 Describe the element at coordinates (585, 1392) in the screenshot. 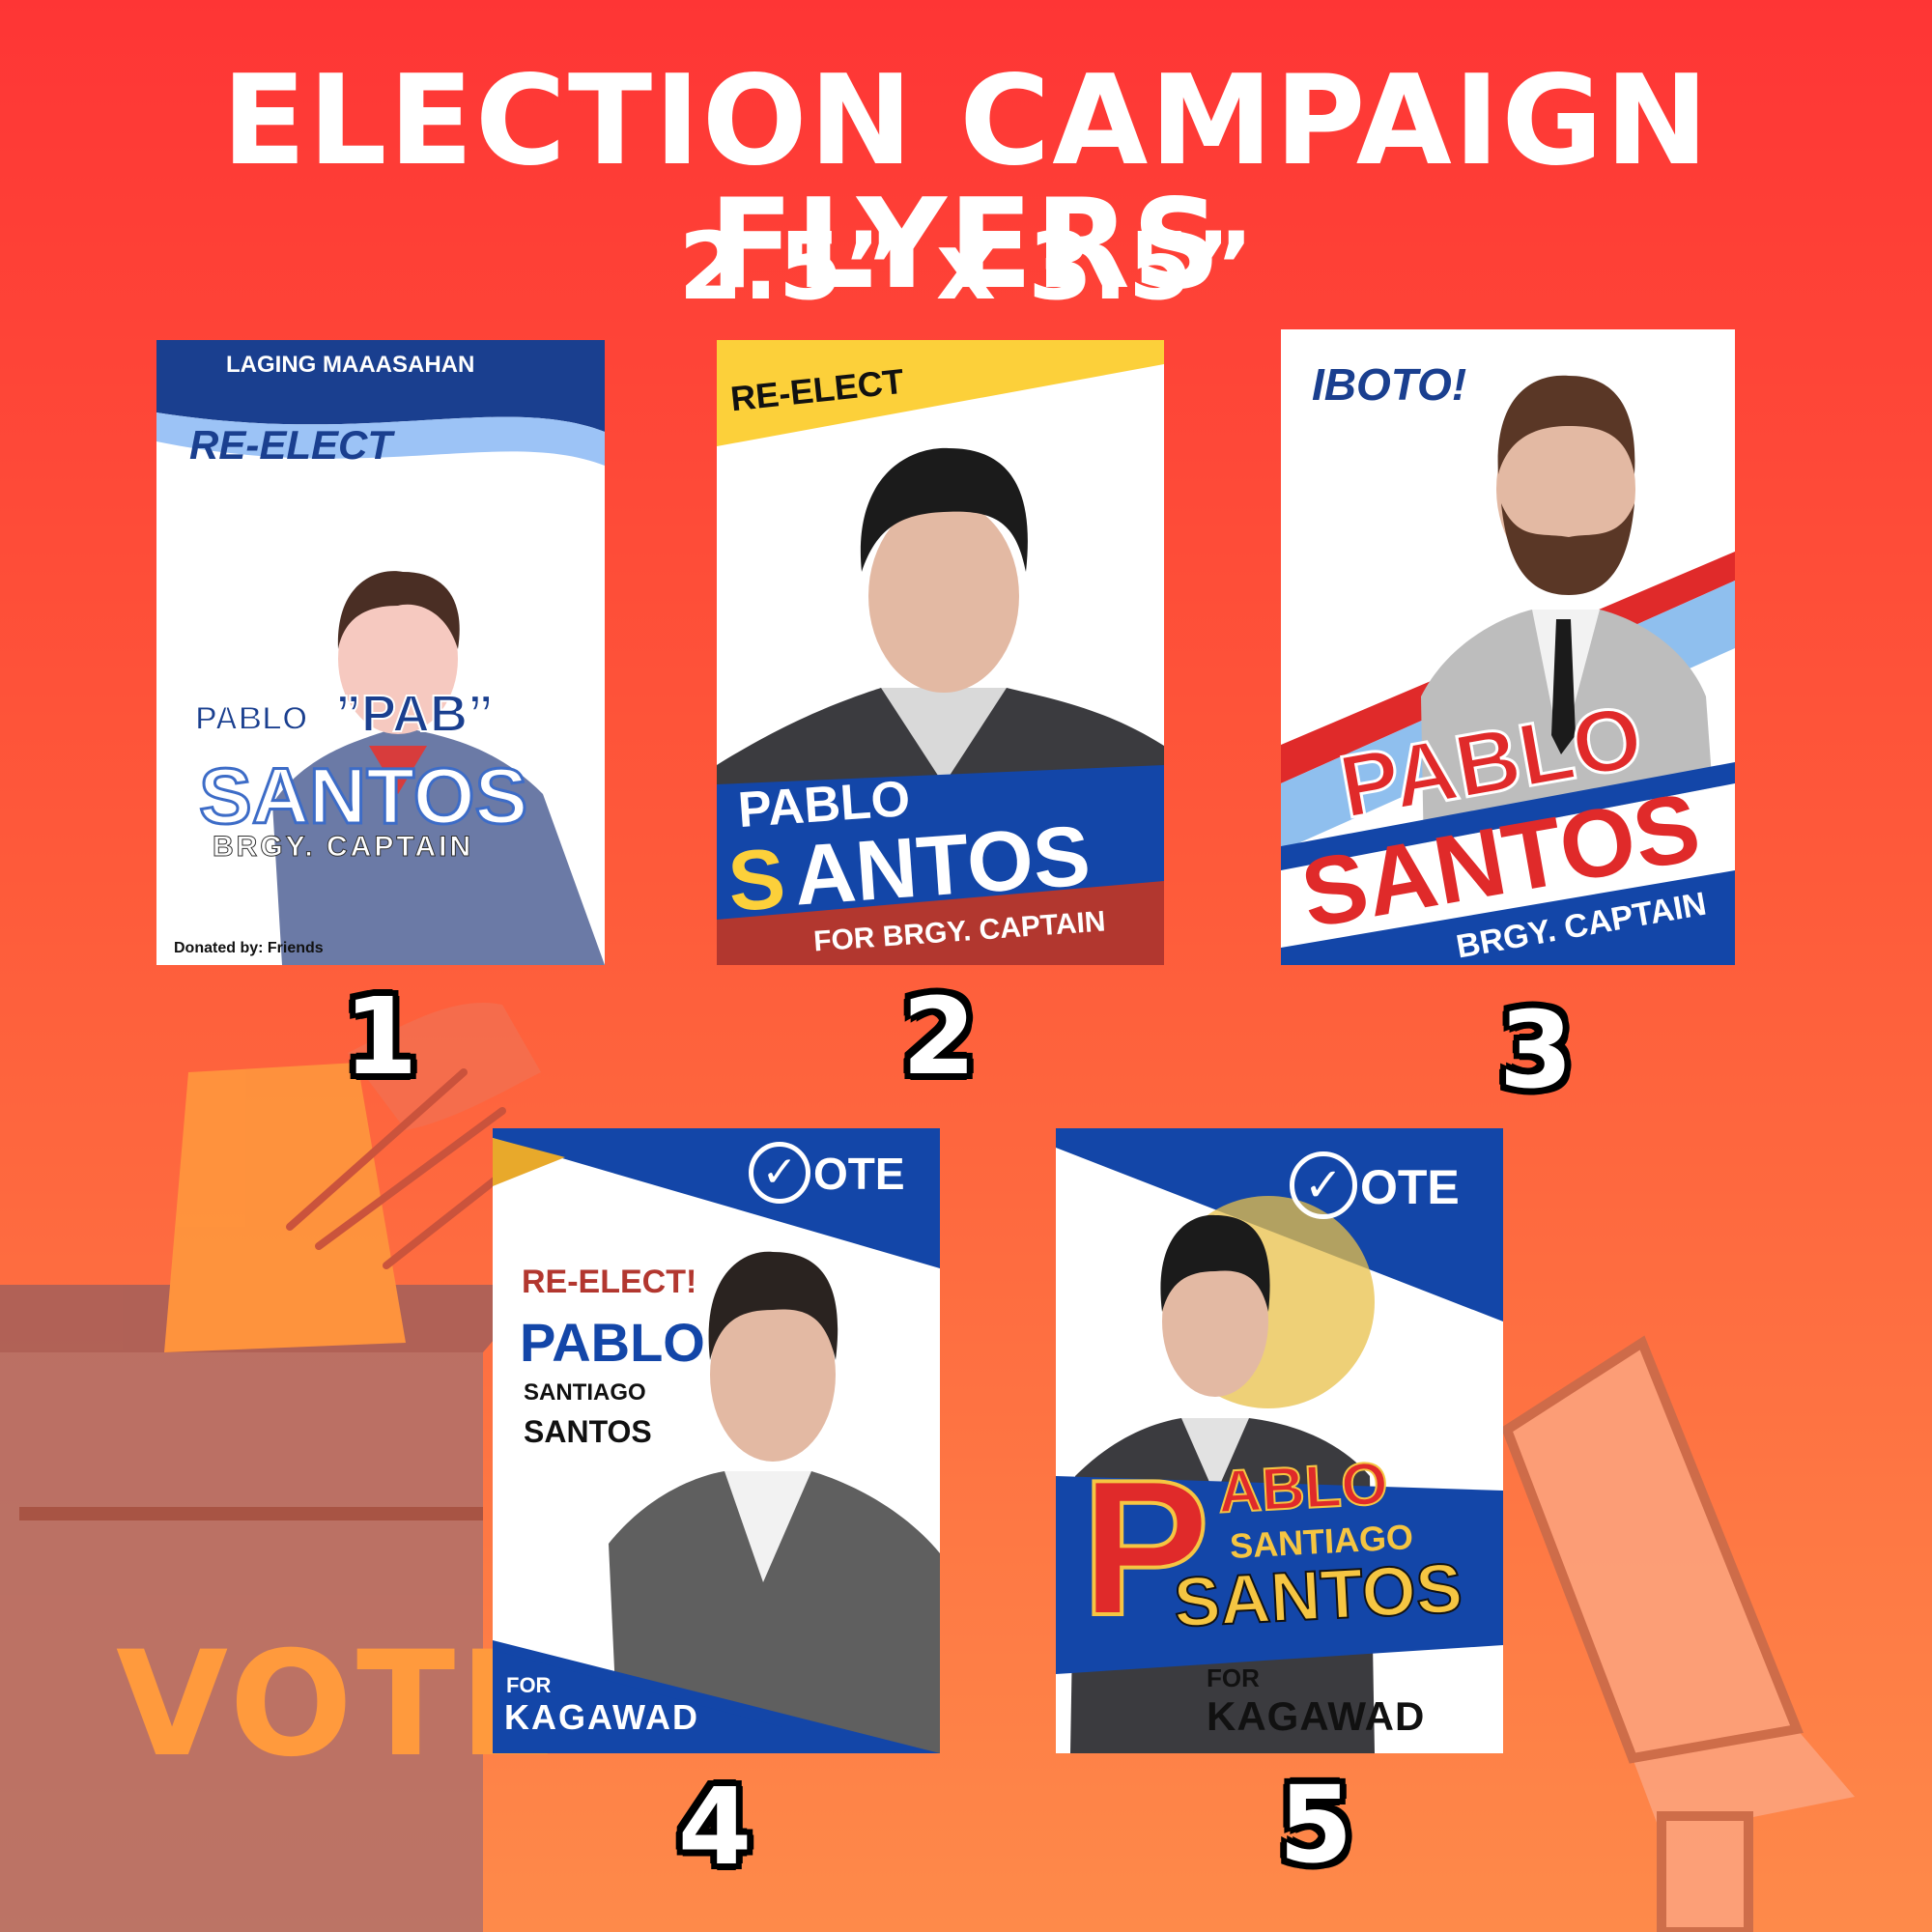

I see `flyer-4-middle-name: SANTIAGO` at that location.